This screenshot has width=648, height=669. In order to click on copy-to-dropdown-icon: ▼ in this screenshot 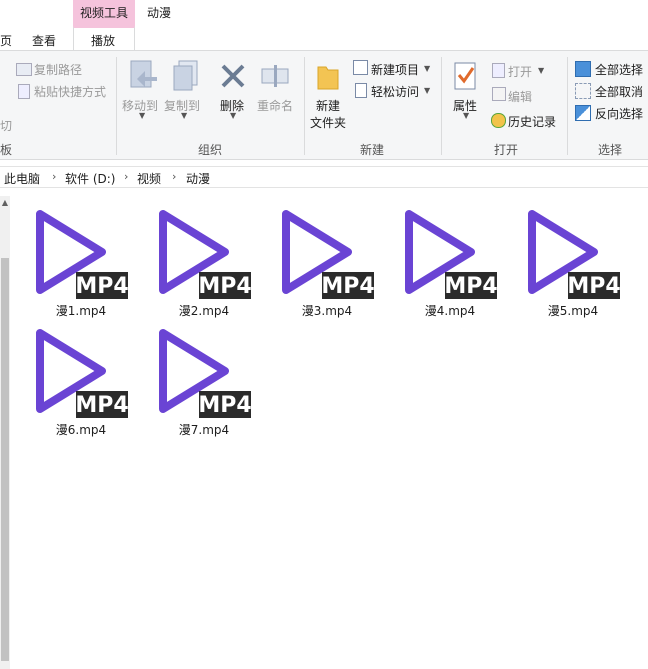, I will do `click(184, 115)`.